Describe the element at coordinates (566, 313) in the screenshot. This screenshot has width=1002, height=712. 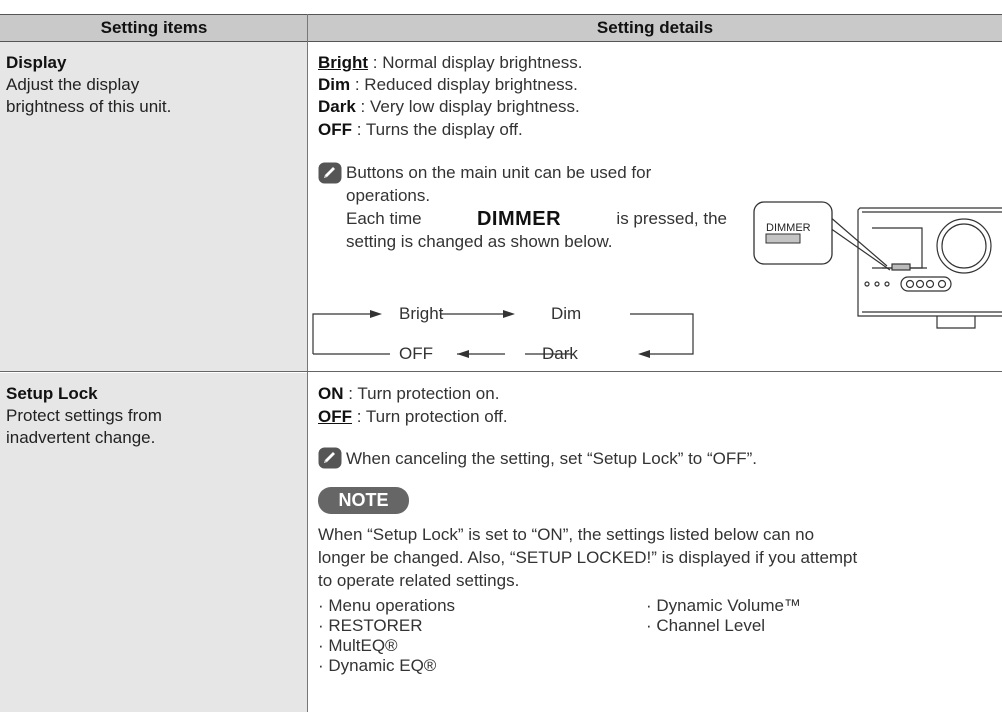
I see `cycle-dim: Dim` at that location.